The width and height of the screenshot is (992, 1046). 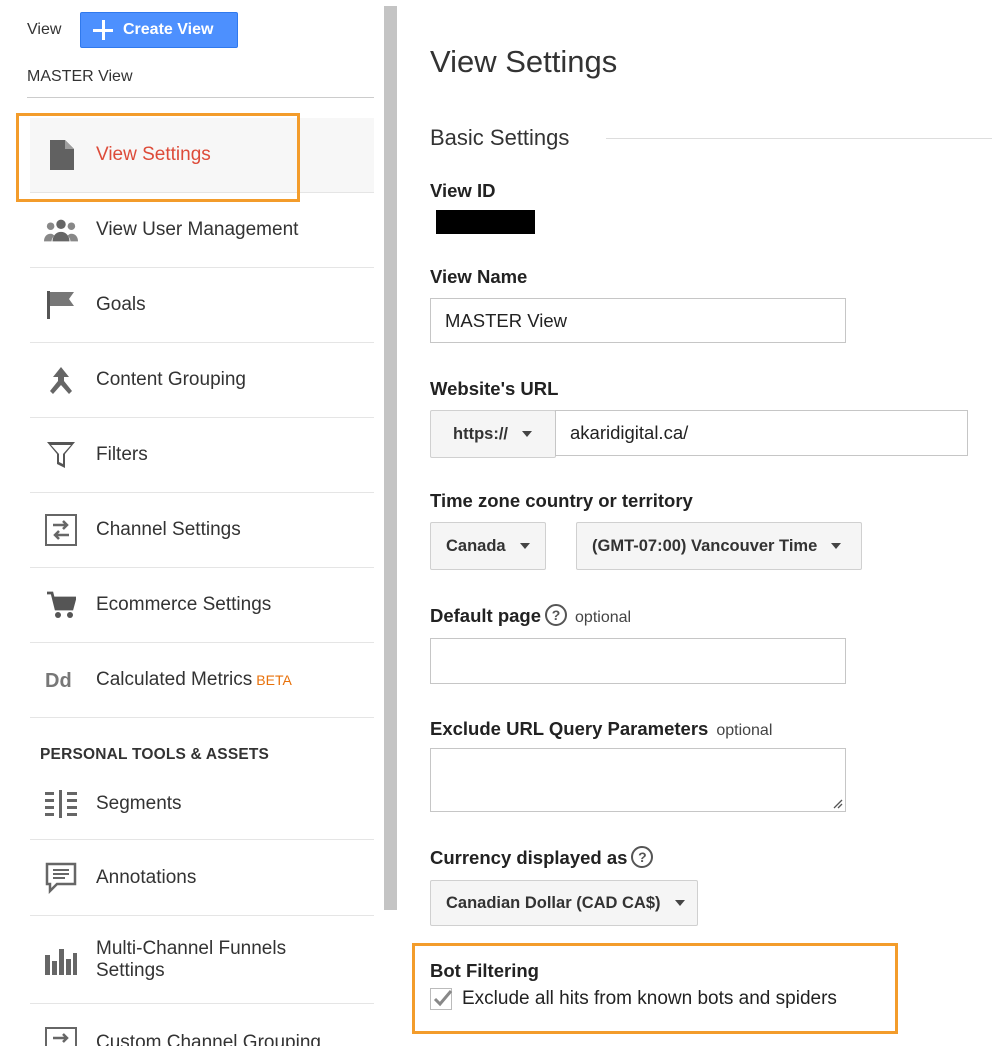 I want to click on view-name-input: MASTER View, so click(x=638, y=320).